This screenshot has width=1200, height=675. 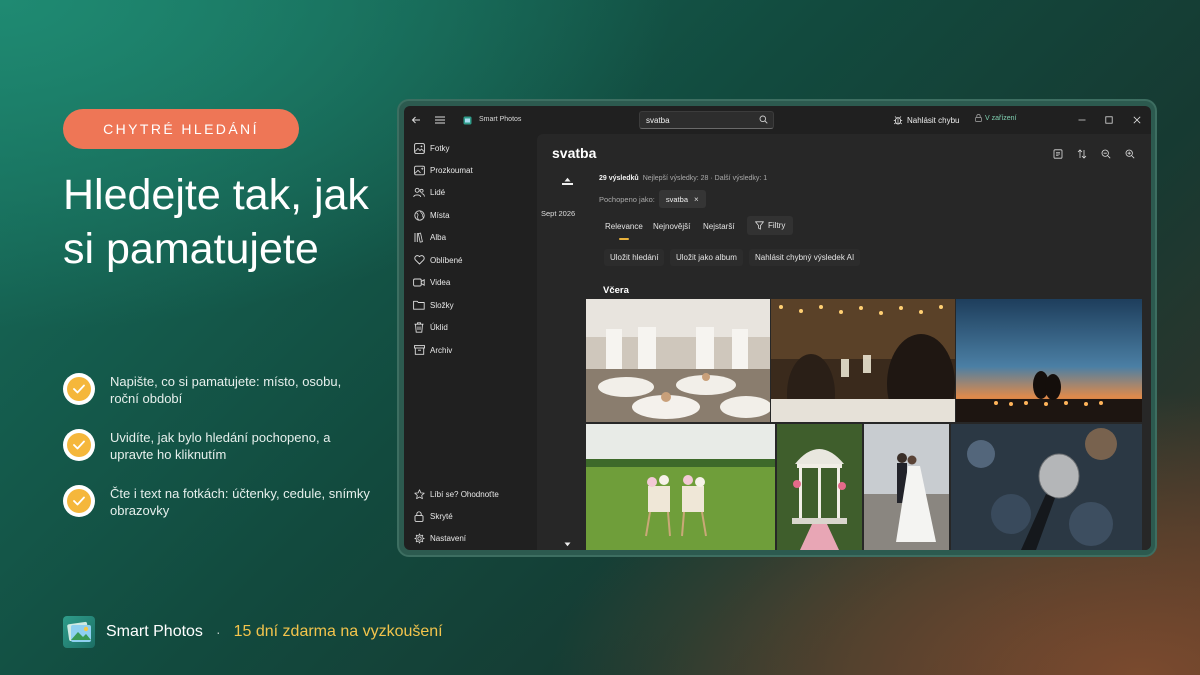 What do you see at coordinates (624, 239) in the screenshot?
I see `active-tab-indicator` at bounding box center [624, 239].